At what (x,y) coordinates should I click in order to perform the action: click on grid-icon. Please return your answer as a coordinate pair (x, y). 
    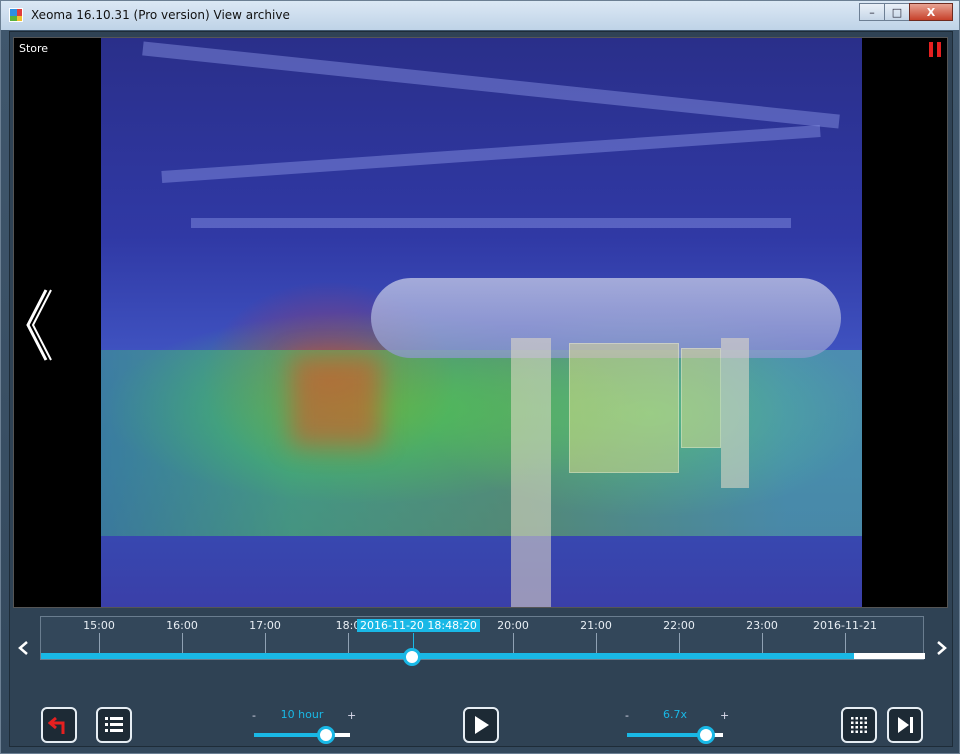
    Looking at the image, I should click on (859, 725).